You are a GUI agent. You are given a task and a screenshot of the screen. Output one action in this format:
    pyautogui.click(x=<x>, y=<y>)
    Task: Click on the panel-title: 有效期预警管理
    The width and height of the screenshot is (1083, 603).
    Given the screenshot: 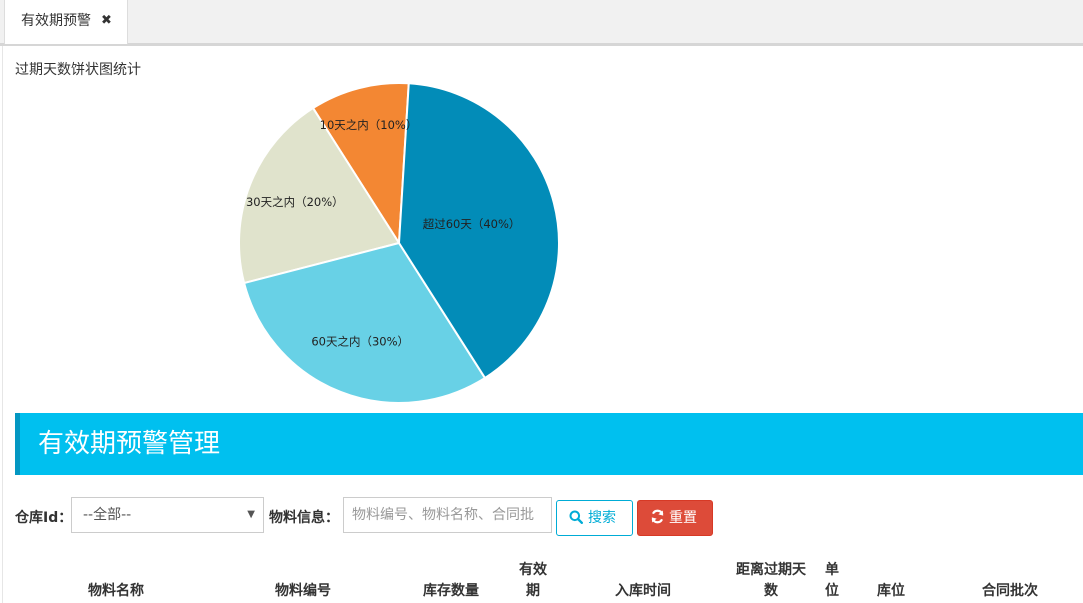 What is the action you would take?
    pyautogui.click(x=129, y=444)
    